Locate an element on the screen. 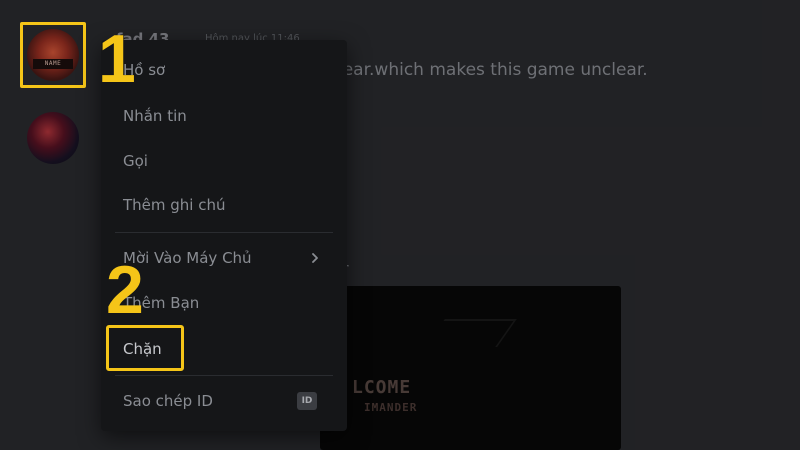 The image size is (800, 450). id-badge-icon: ID is located at coordinates (307, 401).